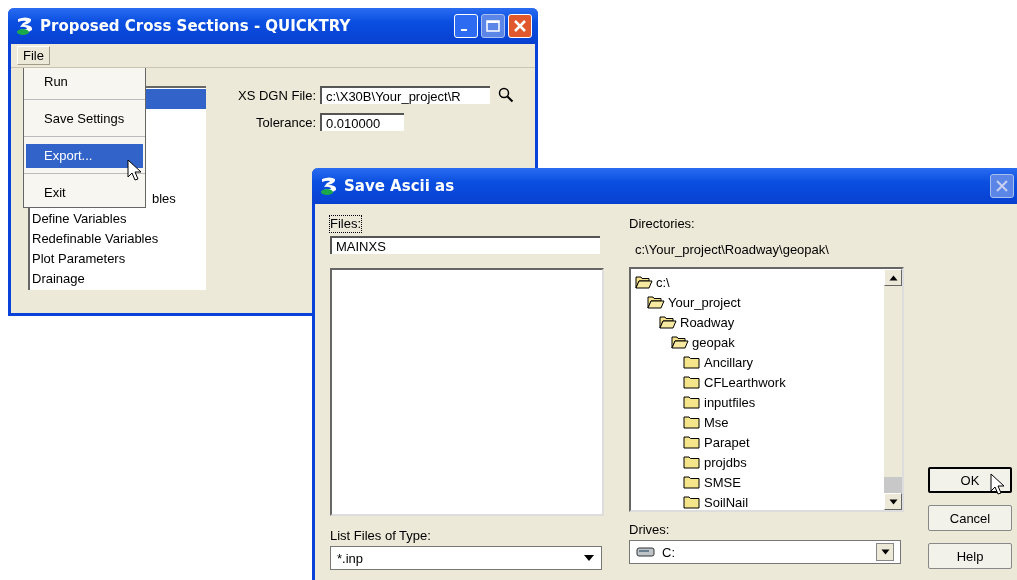 This screenshot has width=1017, height=580. What do you see at coordinates (893, 485) in the screenshot?
I see `scroll-thumb` at bounding box center [893, 485].